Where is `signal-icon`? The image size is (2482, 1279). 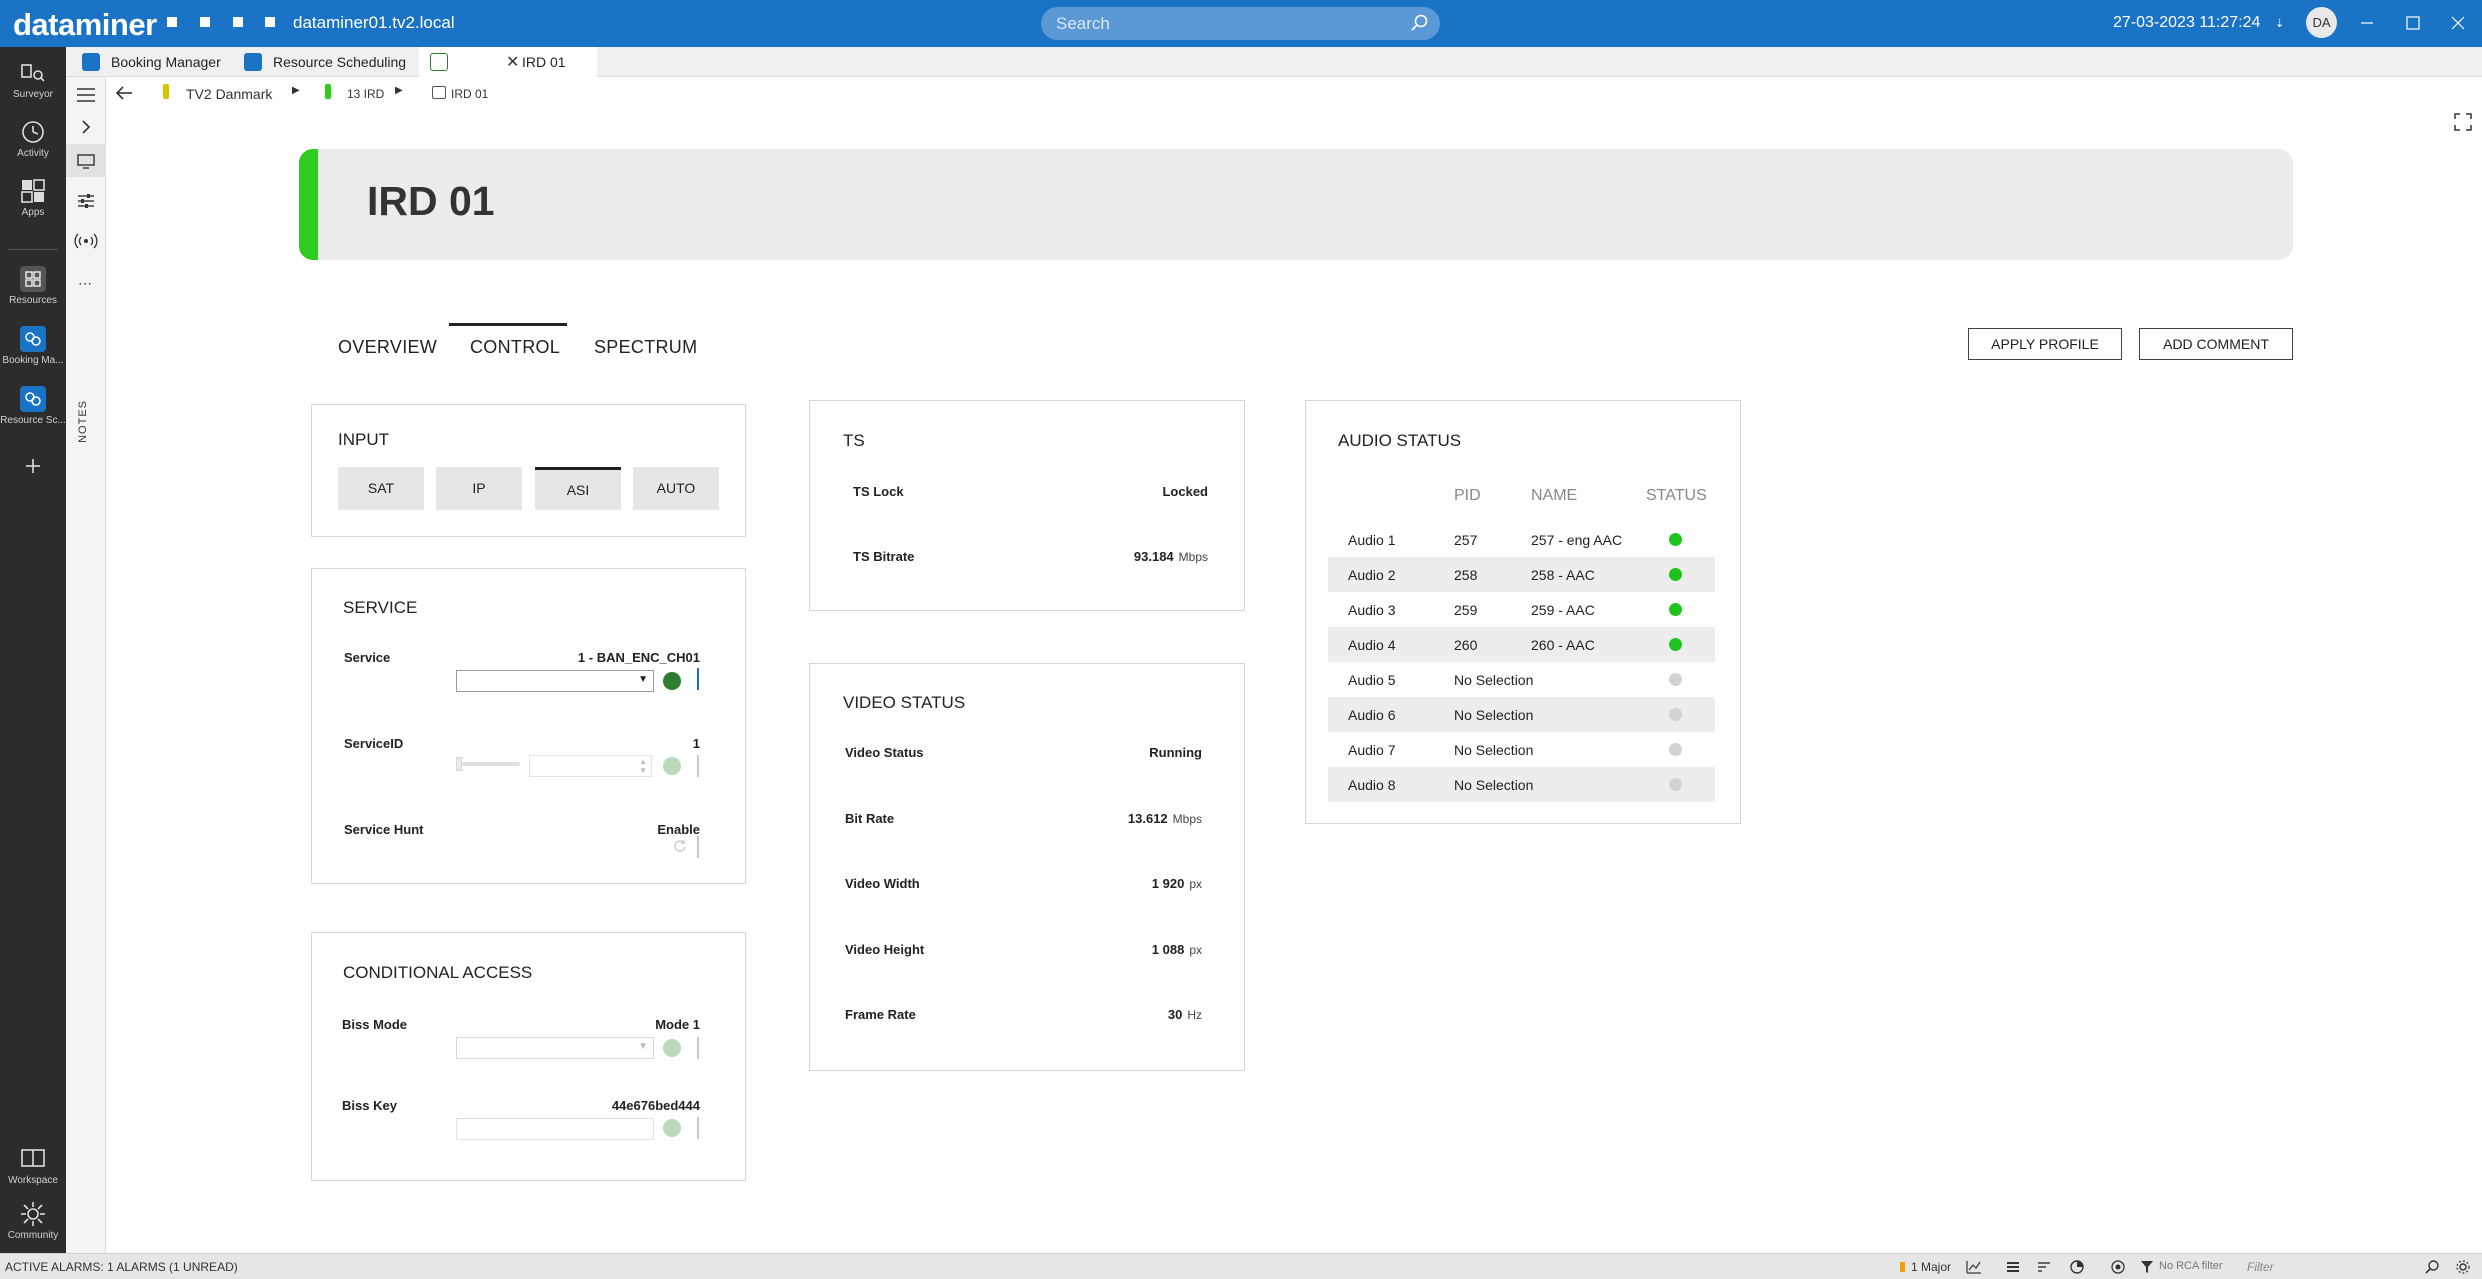 signal-icon is located at coordinates (86, 241).